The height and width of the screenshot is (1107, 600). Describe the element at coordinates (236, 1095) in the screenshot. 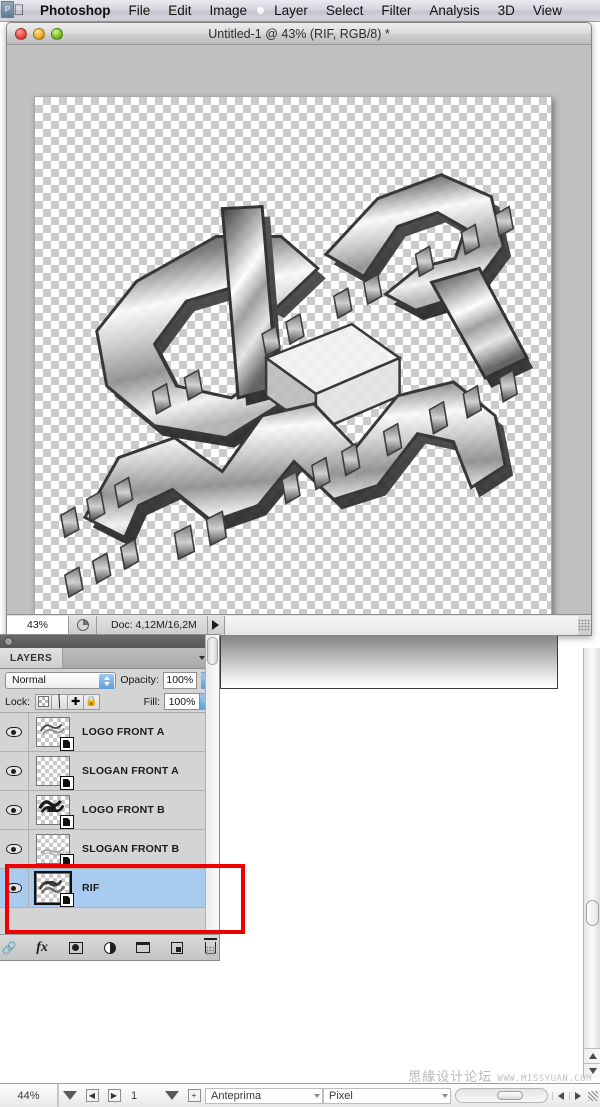

I see `preview-mode-value: Anteprima` at that location.